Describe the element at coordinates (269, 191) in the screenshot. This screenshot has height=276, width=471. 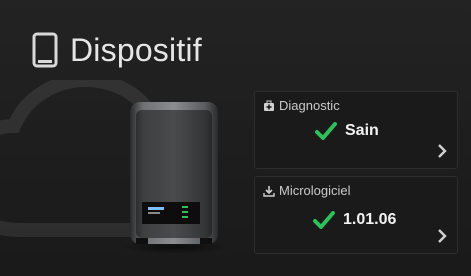
I see `download-icon` at that location.